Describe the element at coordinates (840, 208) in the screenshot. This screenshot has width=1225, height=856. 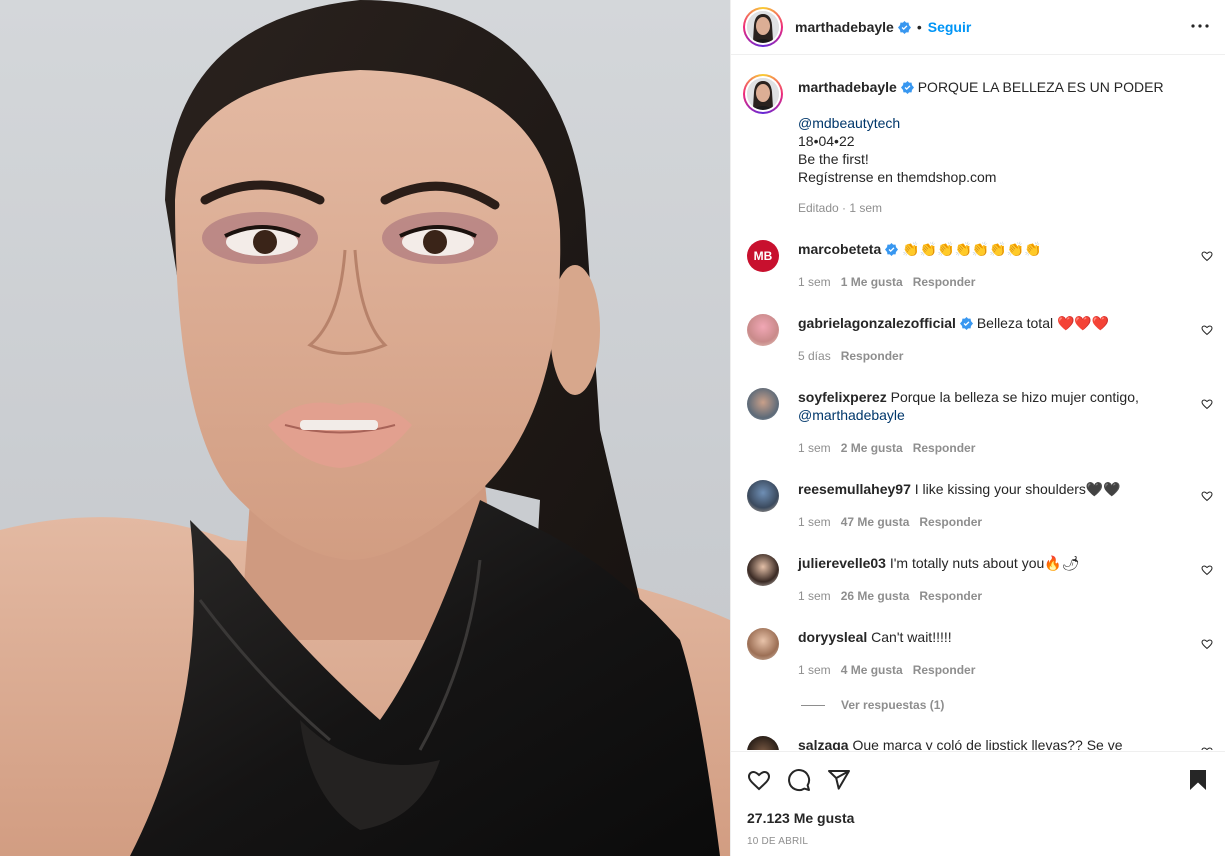
I see `caption-meta: Editado · 1 sem` at that location.